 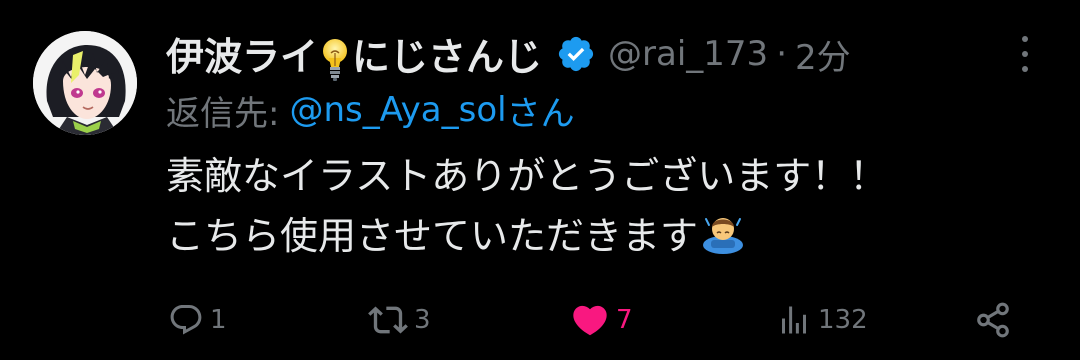 I want to click on tweet-header: 伊波ライ にじさんじ @rai_173 · 2分, so click(x=508, y=54).